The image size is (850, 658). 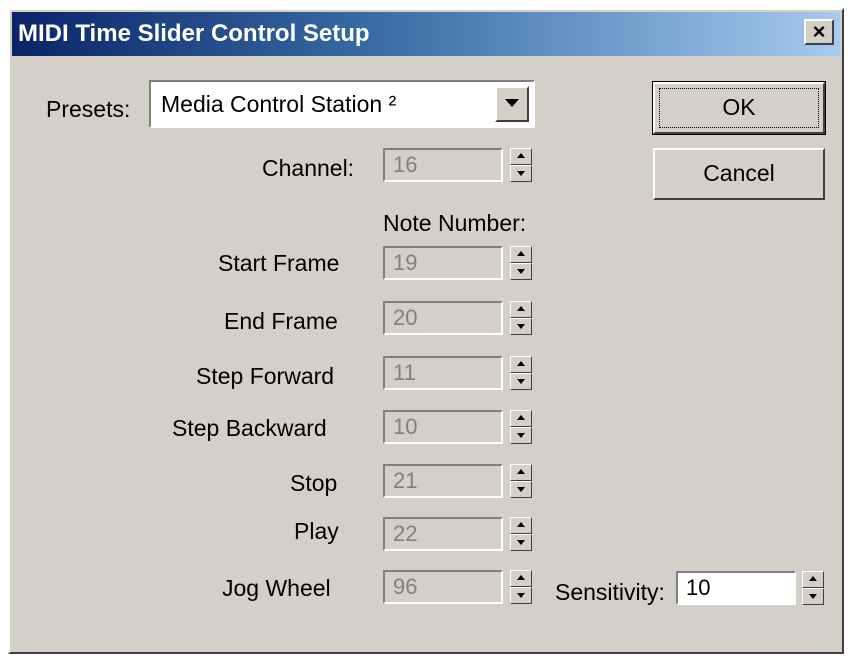 I want to click on presets-label: Presets:, so click(x=88, y=109).